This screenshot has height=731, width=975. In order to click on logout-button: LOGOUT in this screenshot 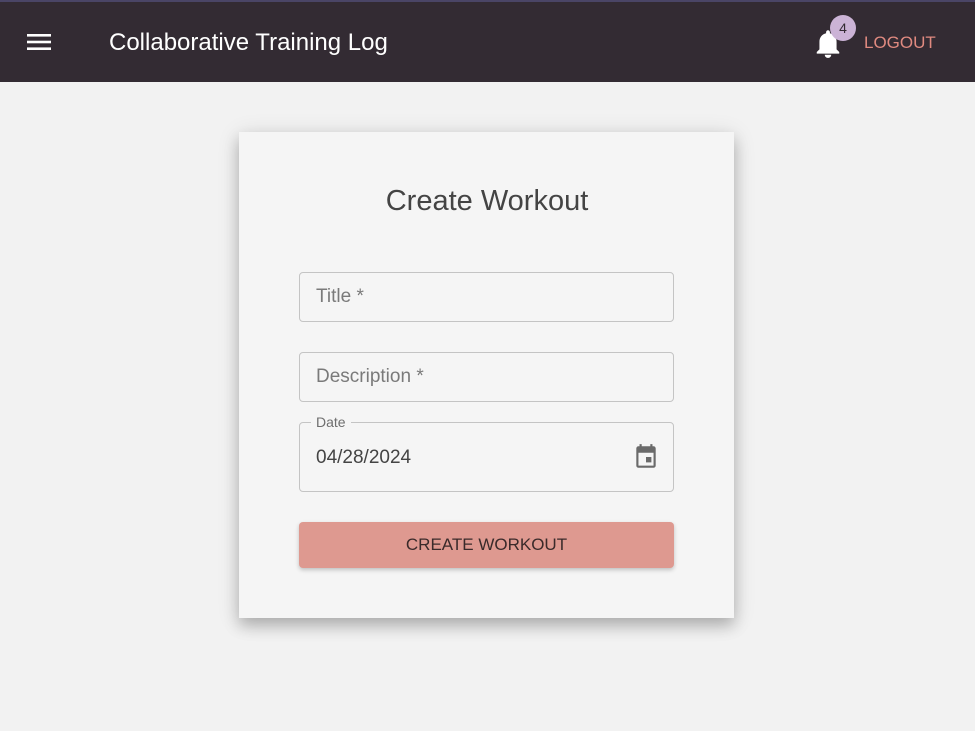, I will do `click(900, 43)`.